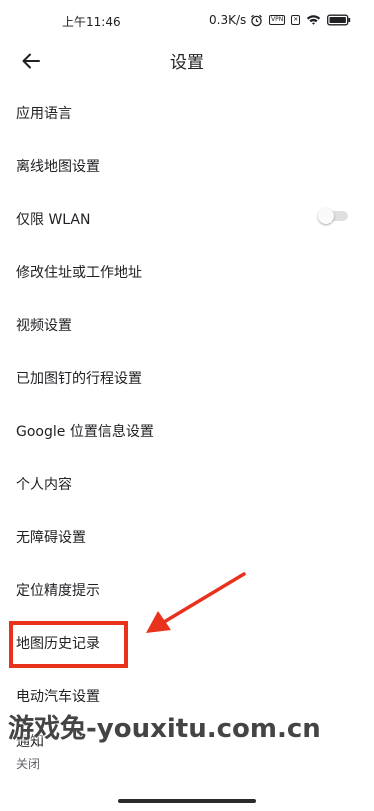  I want to click on settings-item-video: 视频设置, so click(187, 323).